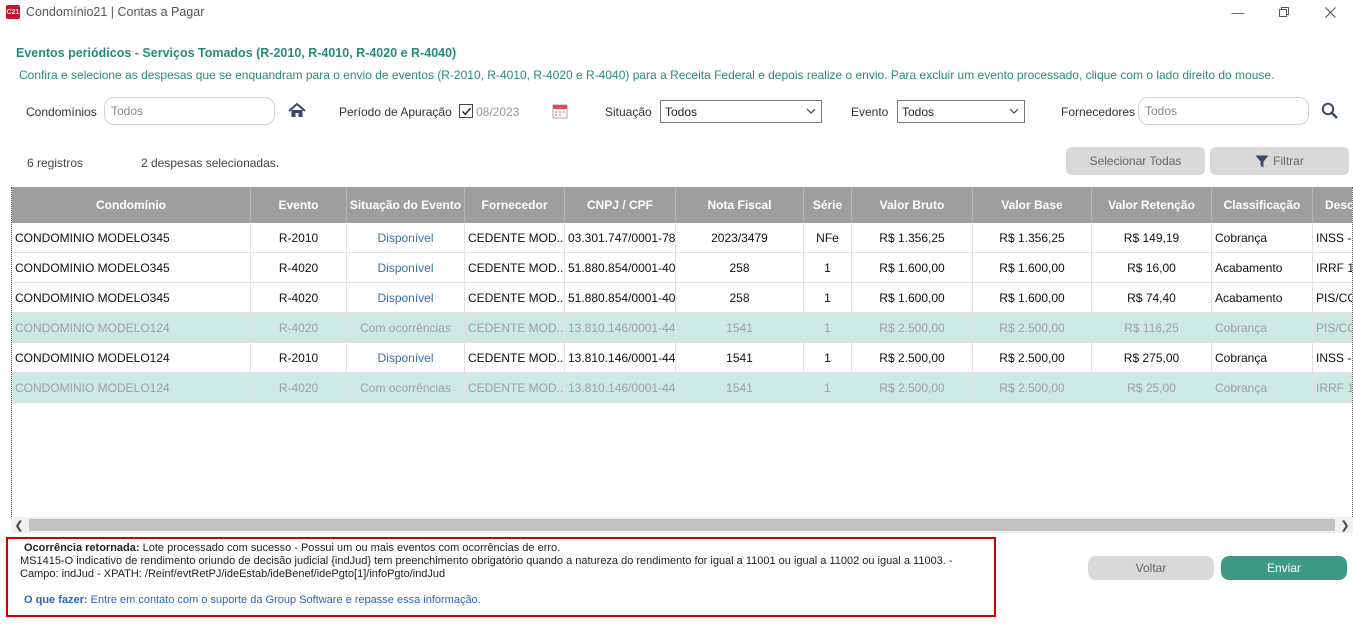 The width and height of the screenshot is (1353, 642). Describe the element at coordinates (515, 205) in the screenshot. I see `column-header: Fornecedor` at that location.